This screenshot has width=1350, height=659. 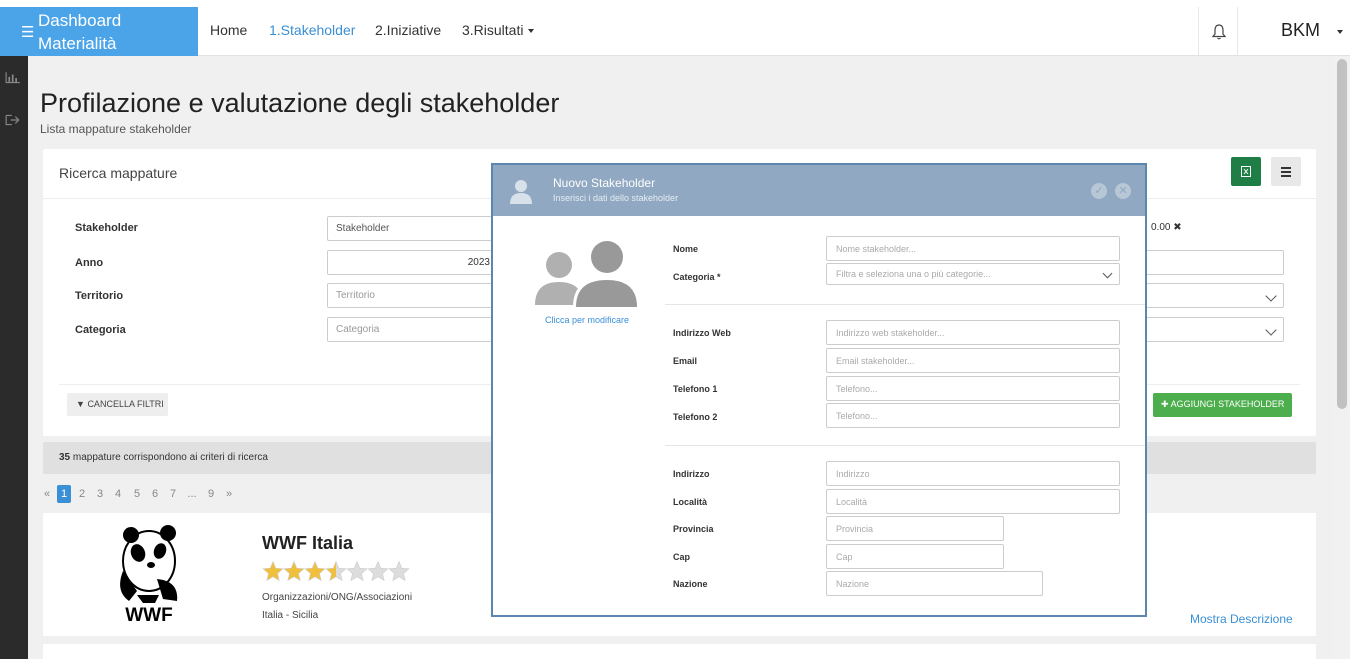 What do you see at coordinates (148, 615) in the screenshot?
I see `logo-text: WWF` at bounding box center [148, 615].